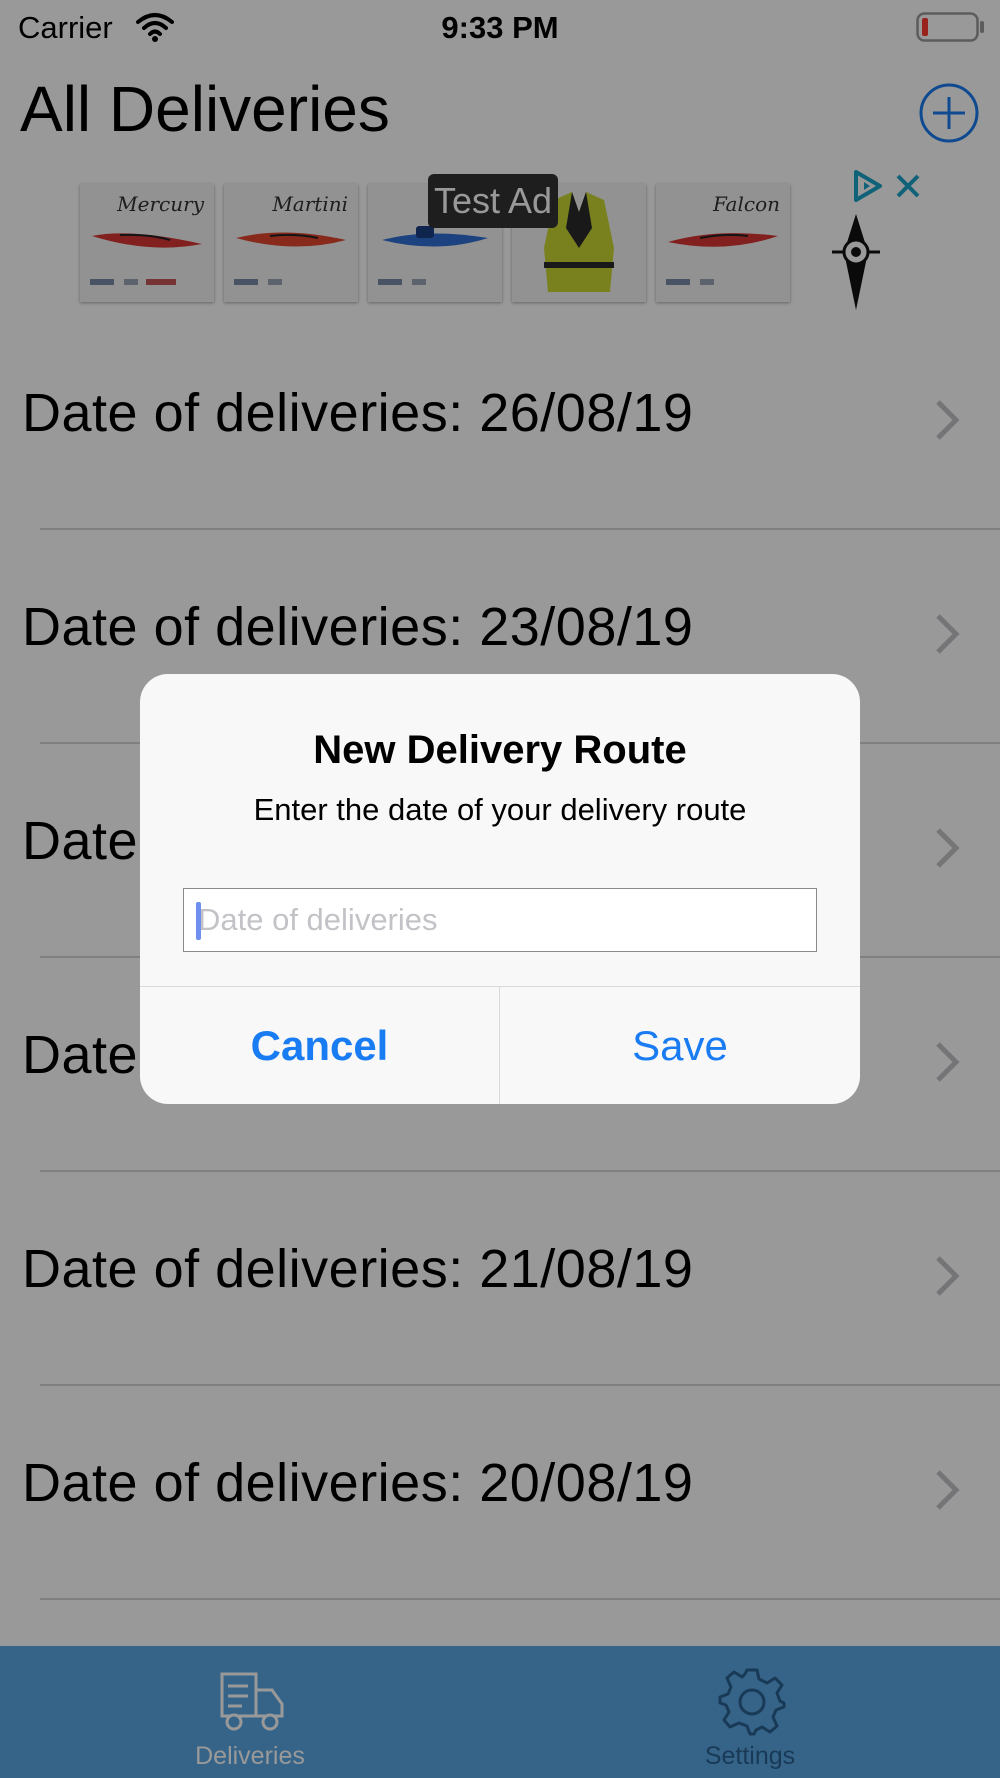 The width and height of the screenshot is (1000, 1778). What do you see at coordinates (500, 809) in the screenshot?
I see `alert-message: Enter the date of your delivery route` at bounding box center [500, 809].